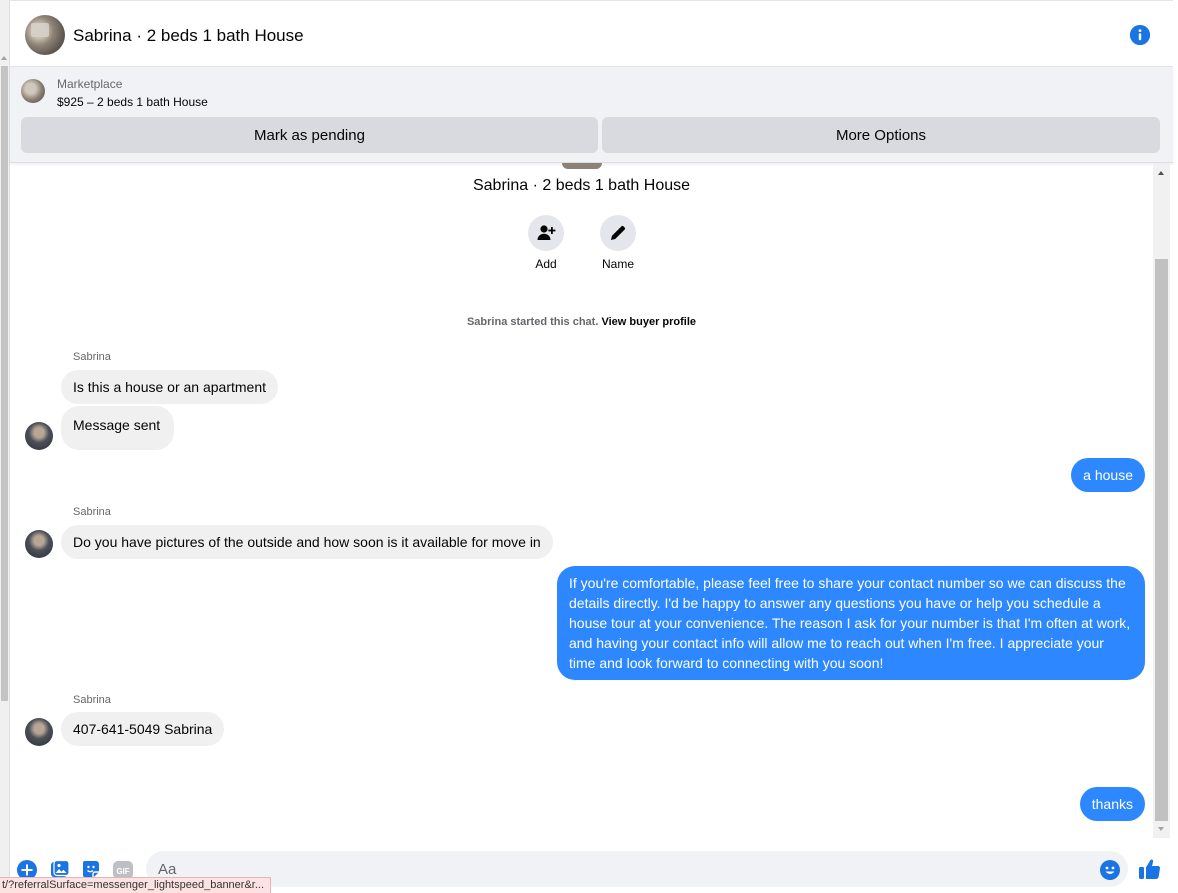 The width and height of the screenshot is (1178, 893). What do you see at coordinates (4, 58) in the screenshot?
I see `left-scroll-up-arrow` at bounding box center [4, 58].